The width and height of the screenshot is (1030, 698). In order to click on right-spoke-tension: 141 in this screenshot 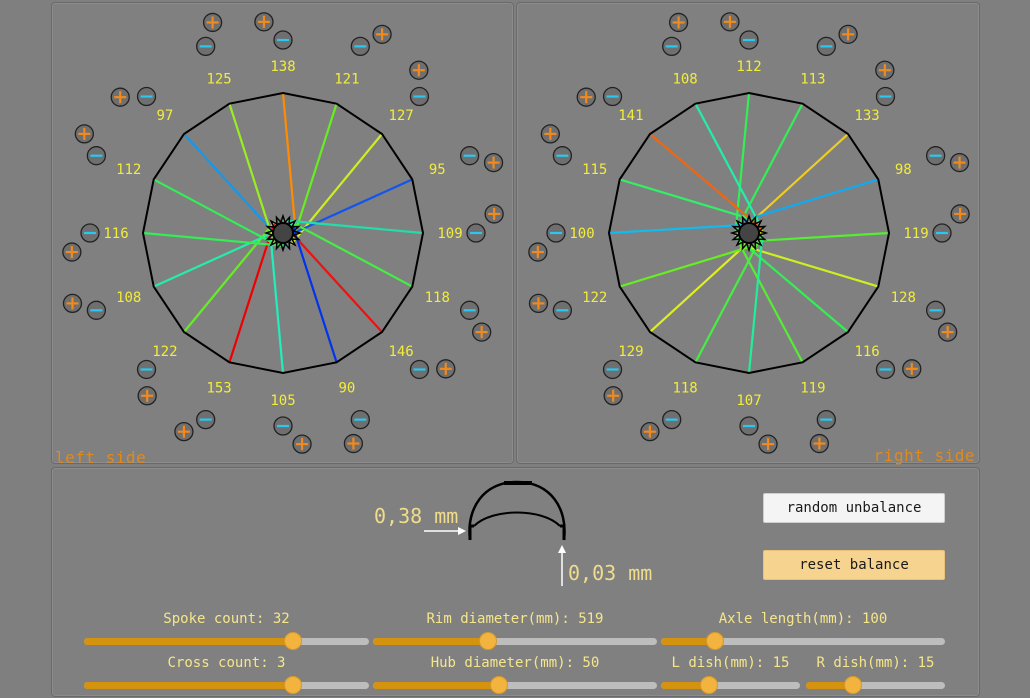, I will do `click(630, 116)`.